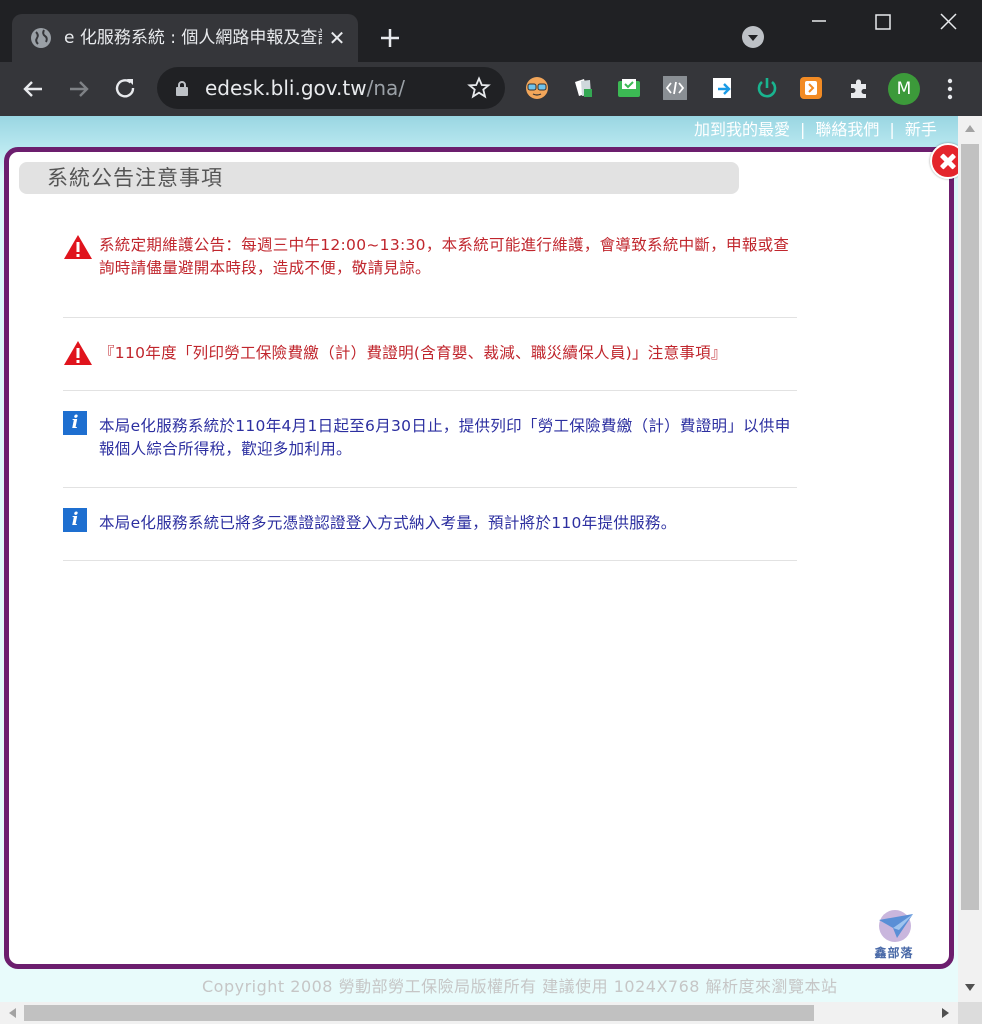  Describe the element at coordinates (12, 1013) in the screenshot. I see `scroll-left-arrow-icon` at that location.